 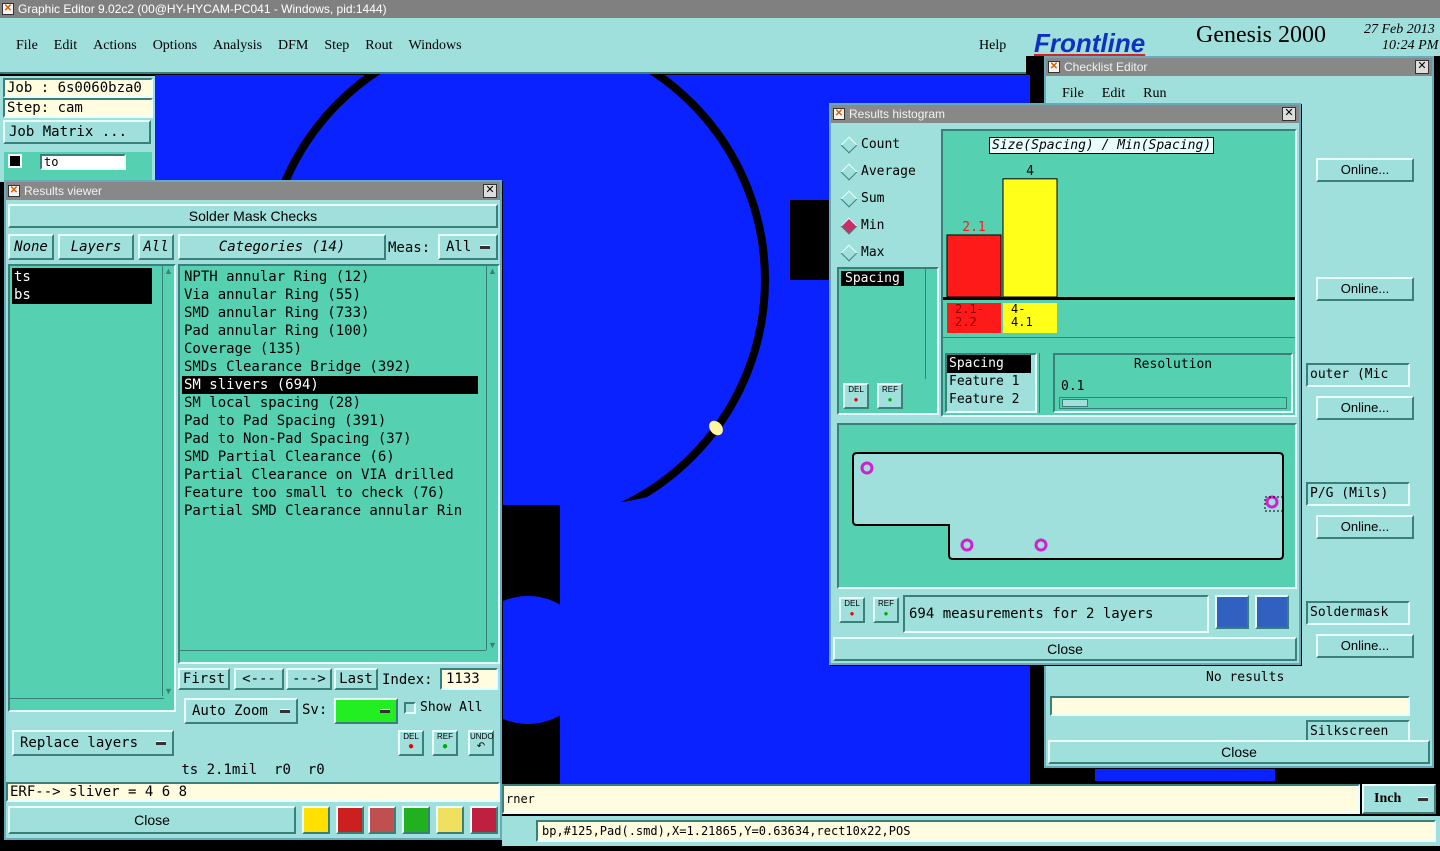 I want to click on category-item: Pad annular Ring (100), so click(x=330, y=331).